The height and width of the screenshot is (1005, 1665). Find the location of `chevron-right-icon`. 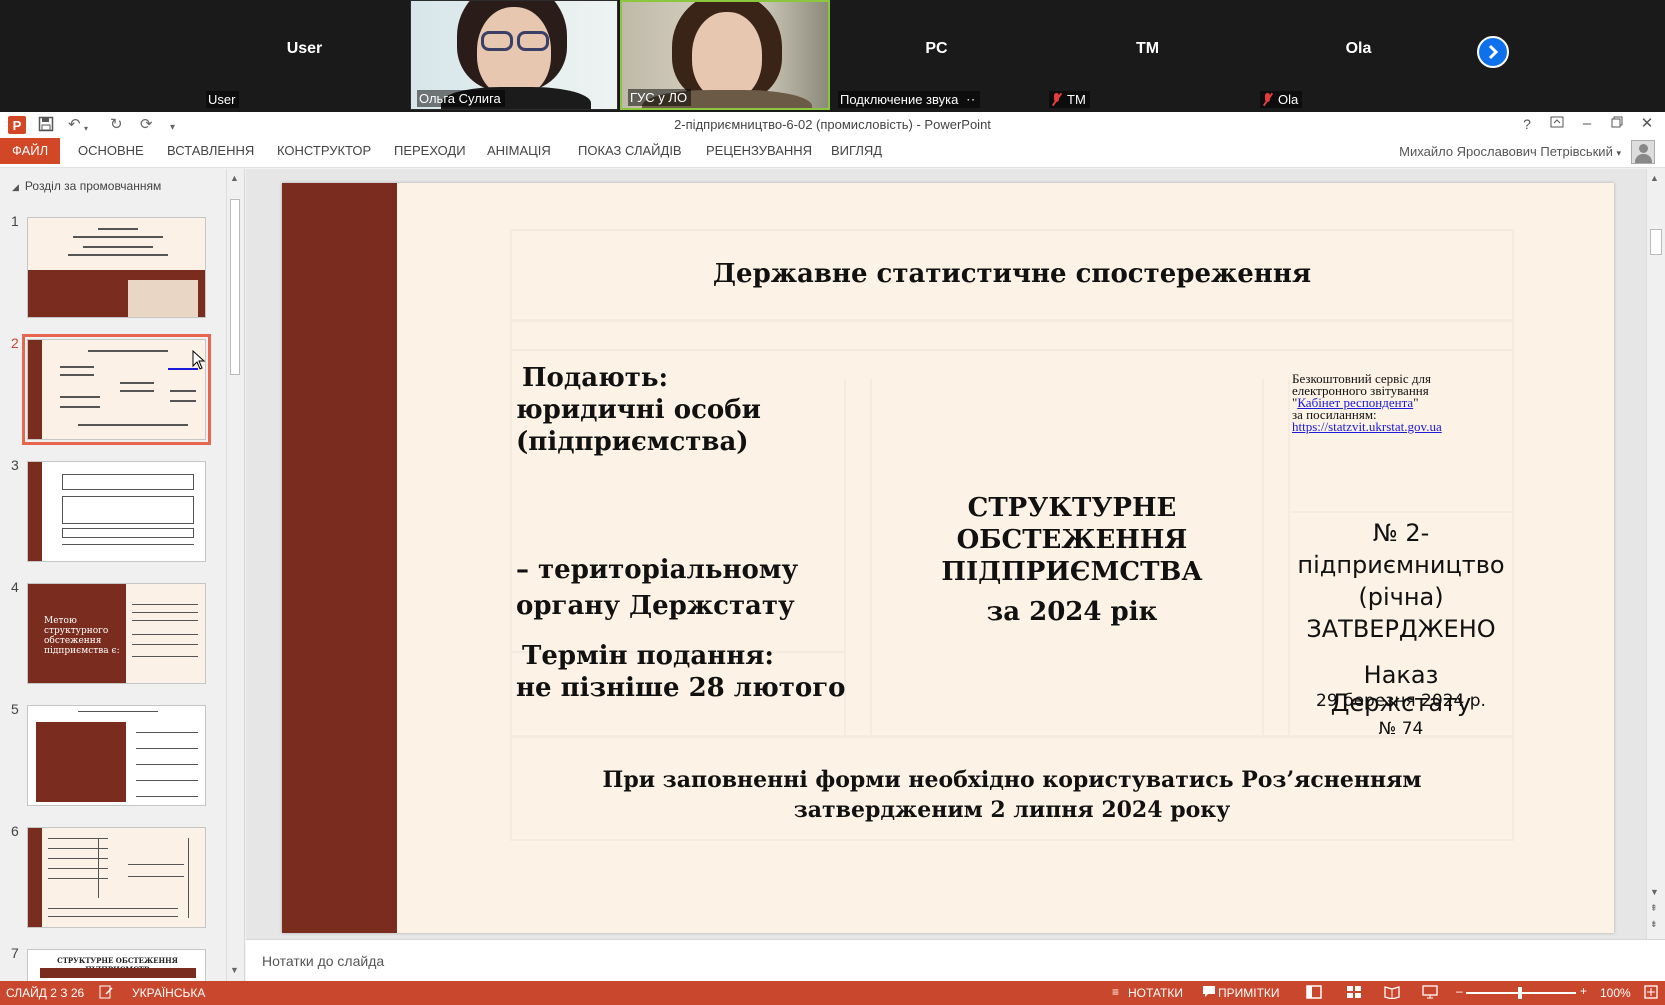

chevron-right-icon is located at coordinates (1493, 52).